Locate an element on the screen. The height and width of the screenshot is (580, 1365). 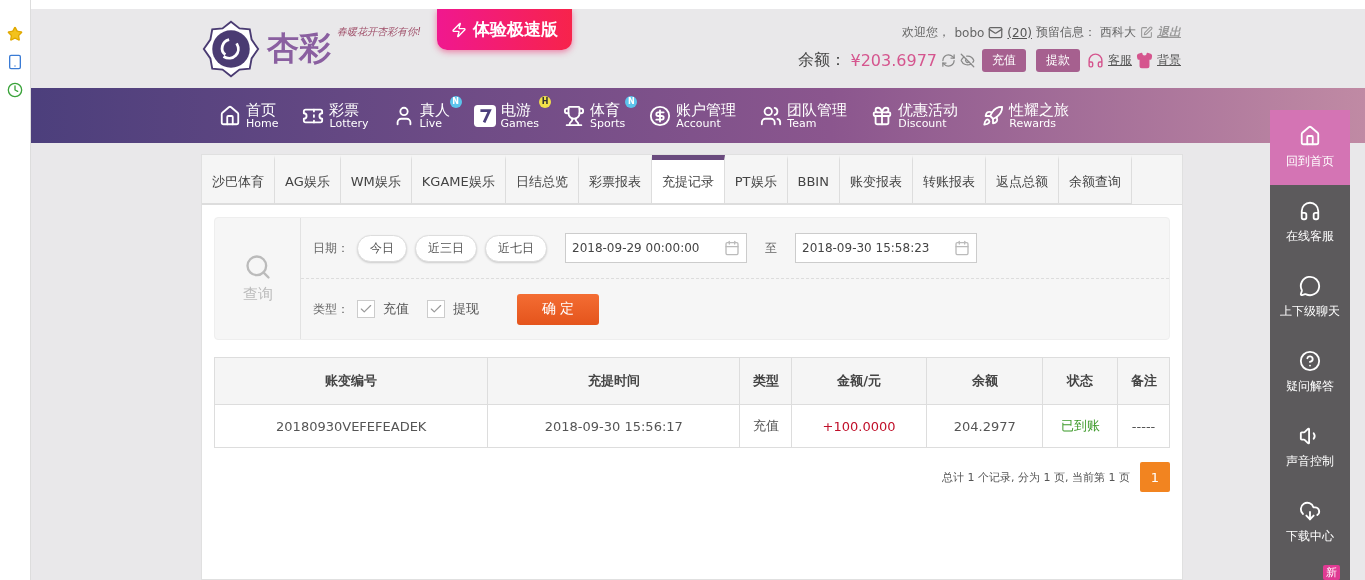
report-tab: 日结总览 is located at coordinates (542, 179).